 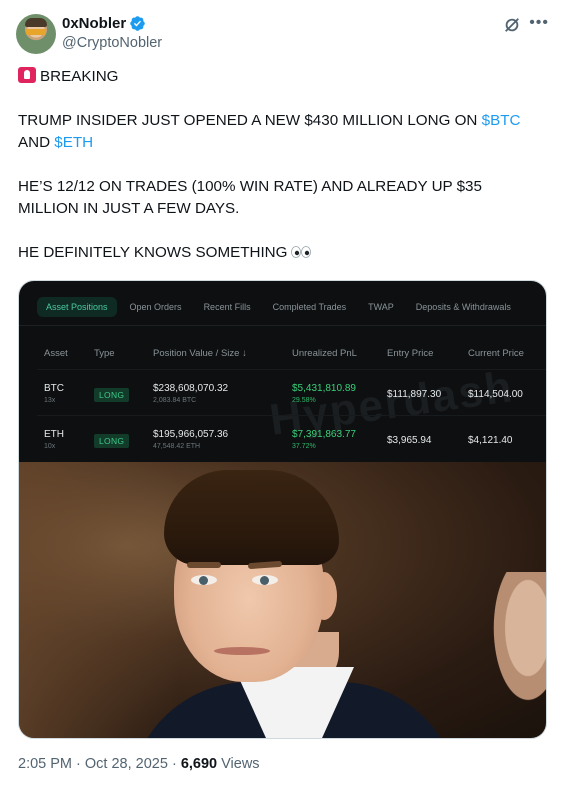 I want to click on tweet-footer: 2:05 PM · Oct 28, 2025 · 6,690 Views, so click(x=139, y=764).